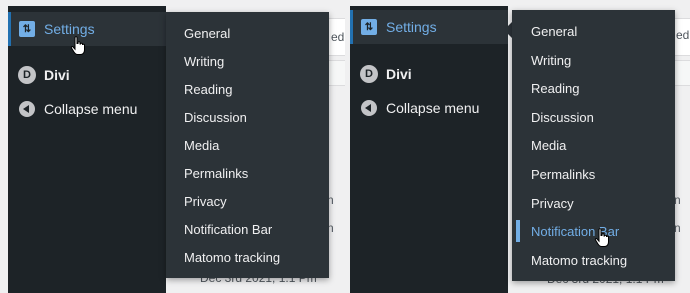  Describe the element at coordinates (247, 229) in the screenshot. I see `submenu-item-notification-bar: Notification Bar` at that location.